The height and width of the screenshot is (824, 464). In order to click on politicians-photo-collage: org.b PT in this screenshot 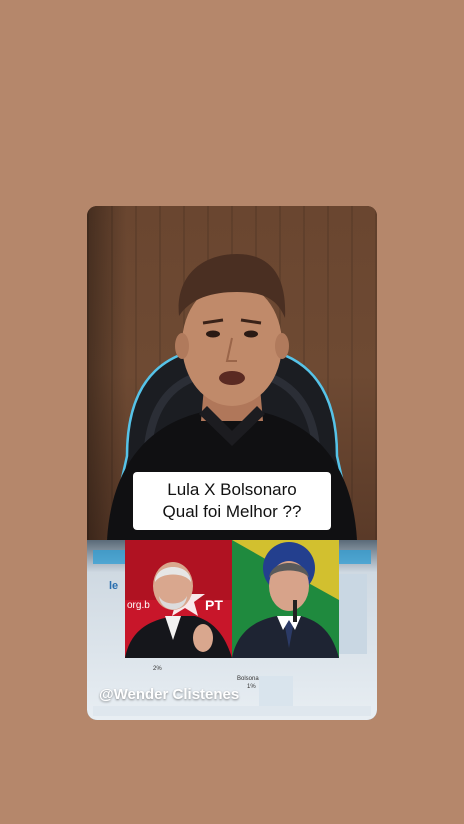, I will do `click(232, 599)`.